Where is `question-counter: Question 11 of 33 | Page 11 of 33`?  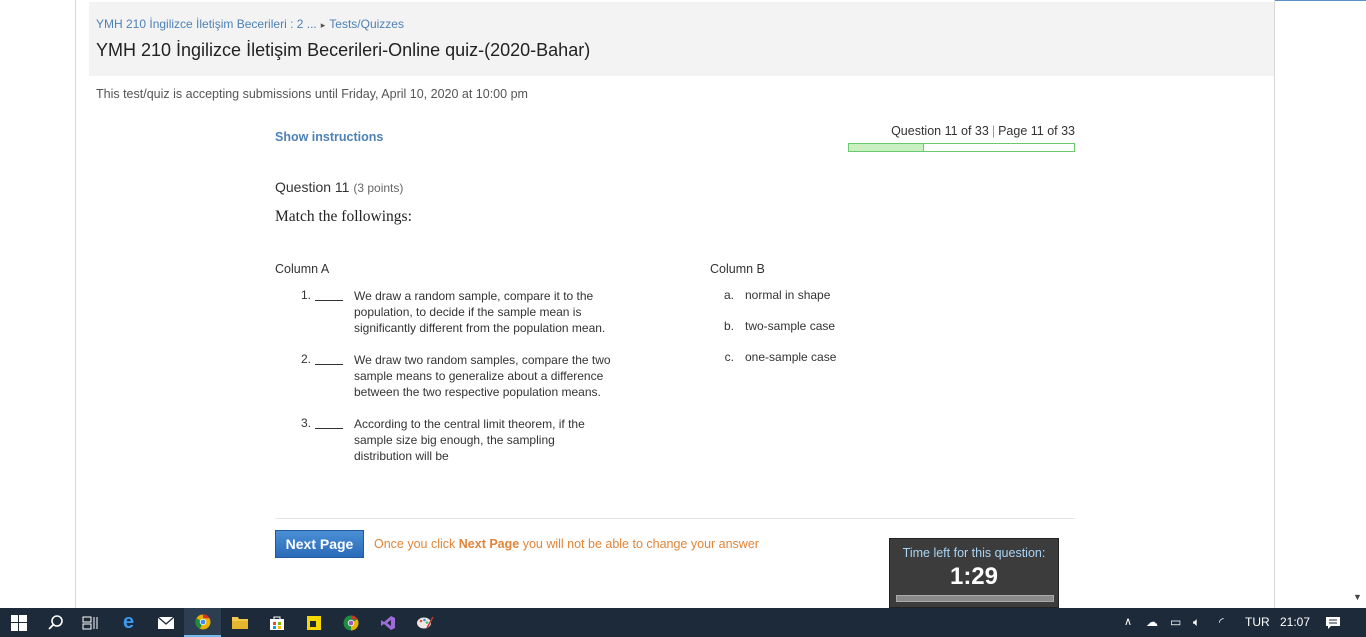 question-counter: Question 11 of 33 | Page 11 of 33 is located at coordinates (961, 131).